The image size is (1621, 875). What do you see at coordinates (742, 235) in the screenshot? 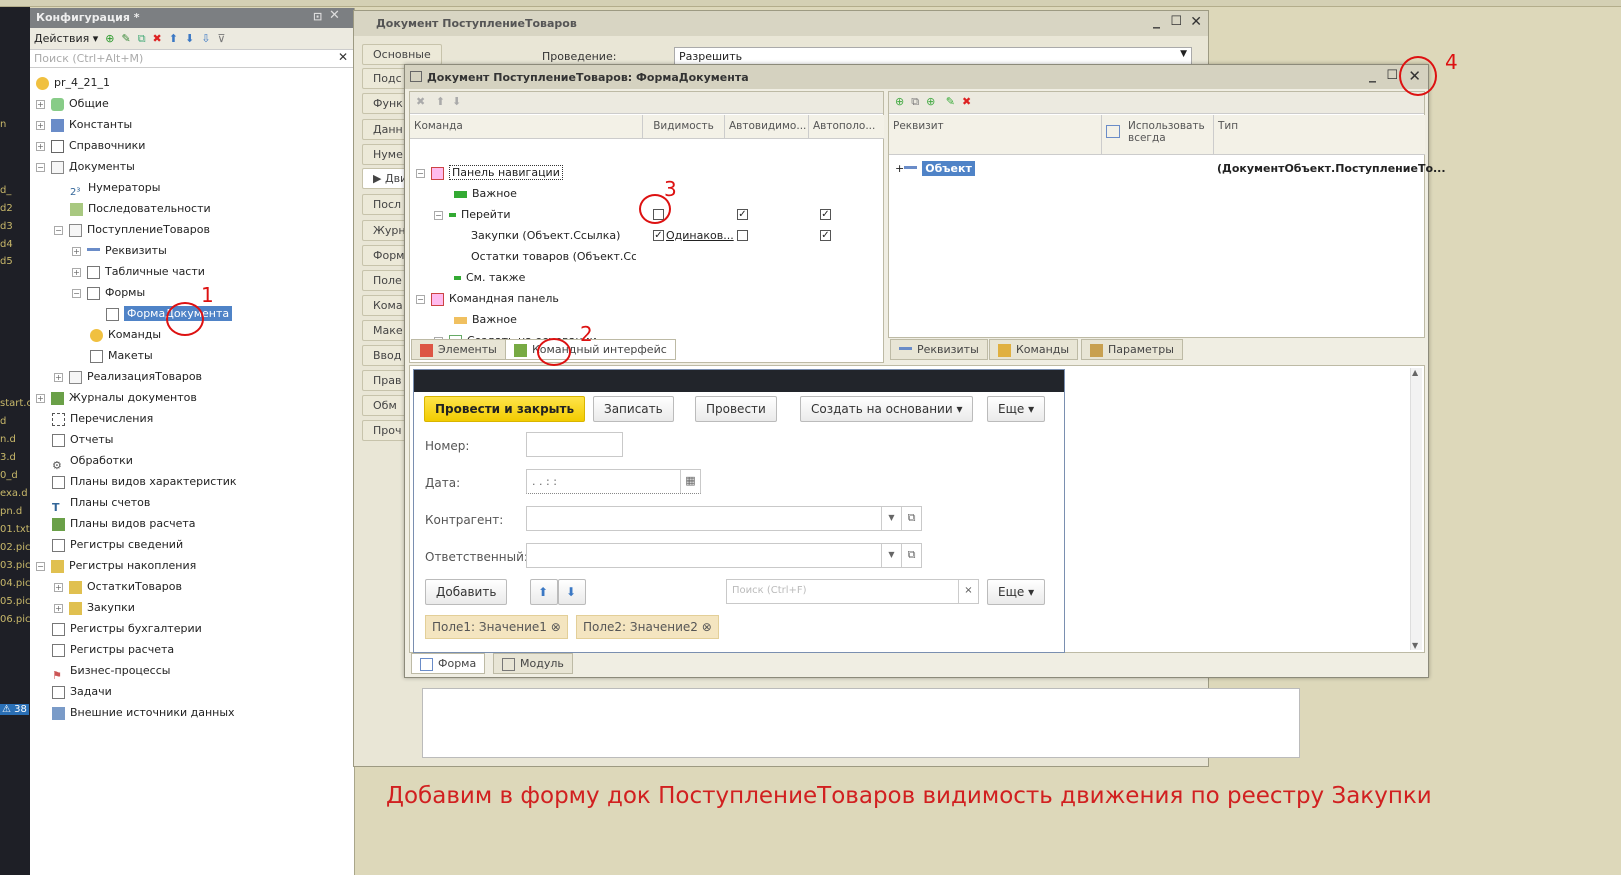
I see `autovisibility-checkbox-stock` at bounding box center [742, 235].